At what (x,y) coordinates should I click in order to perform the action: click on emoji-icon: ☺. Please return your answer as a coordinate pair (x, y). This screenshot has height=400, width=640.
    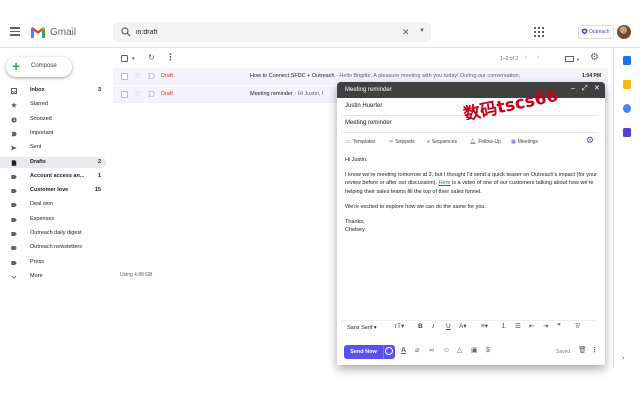
    Looking at the image, I should click on (446, 351).